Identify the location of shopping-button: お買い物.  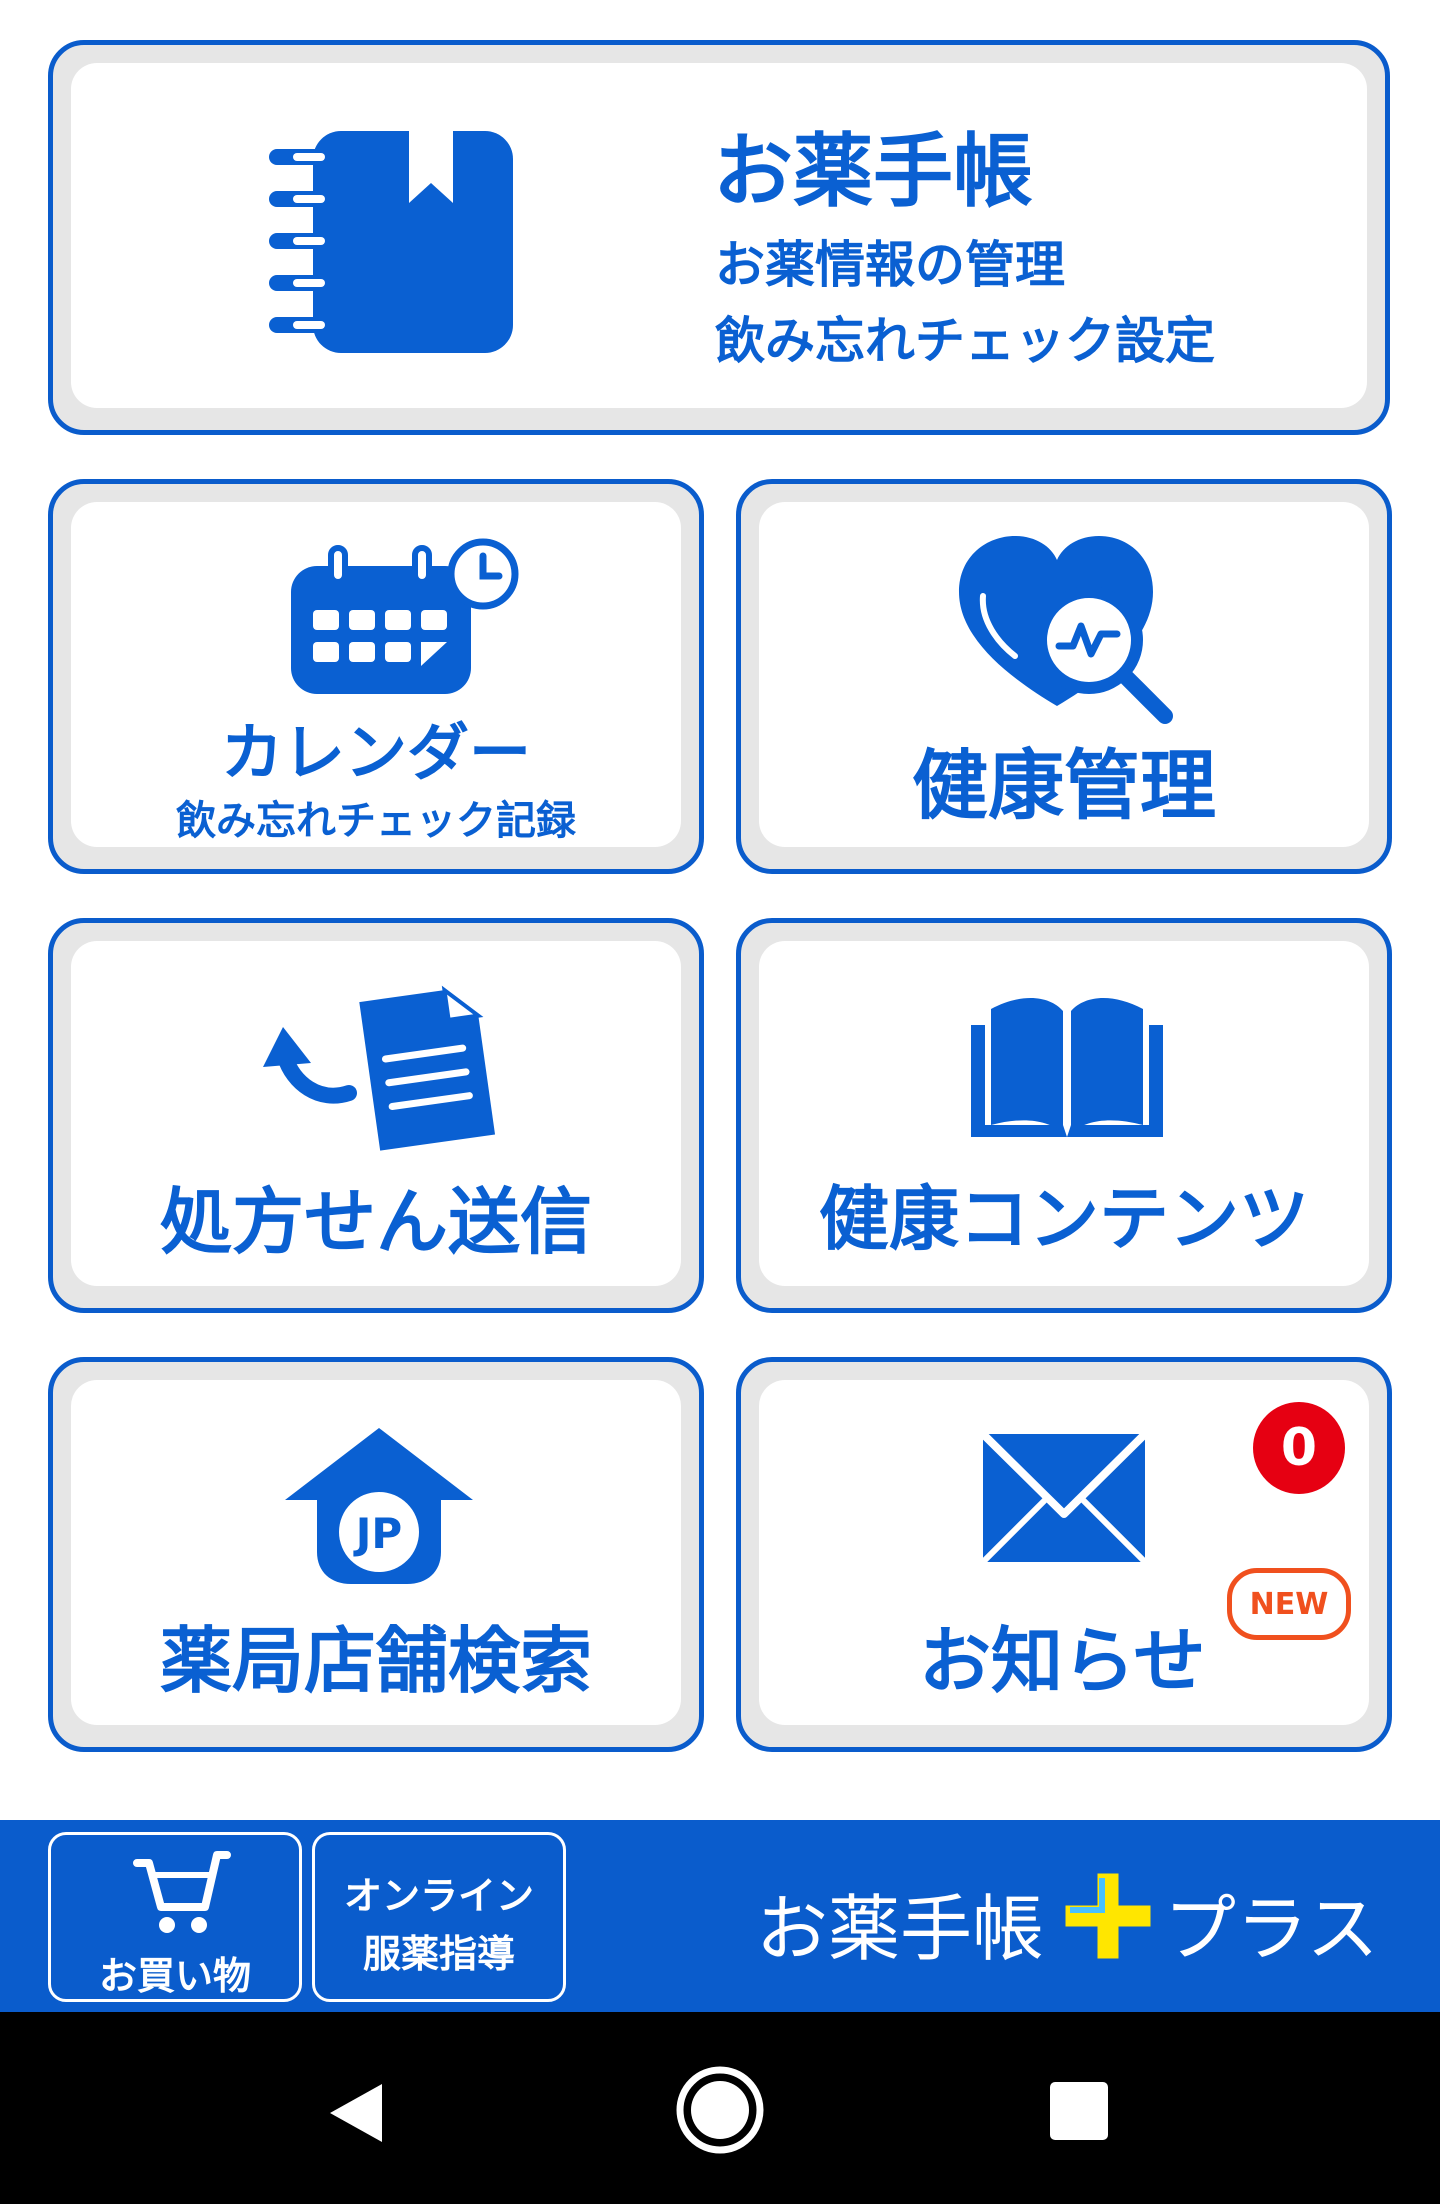
(175, 1917).